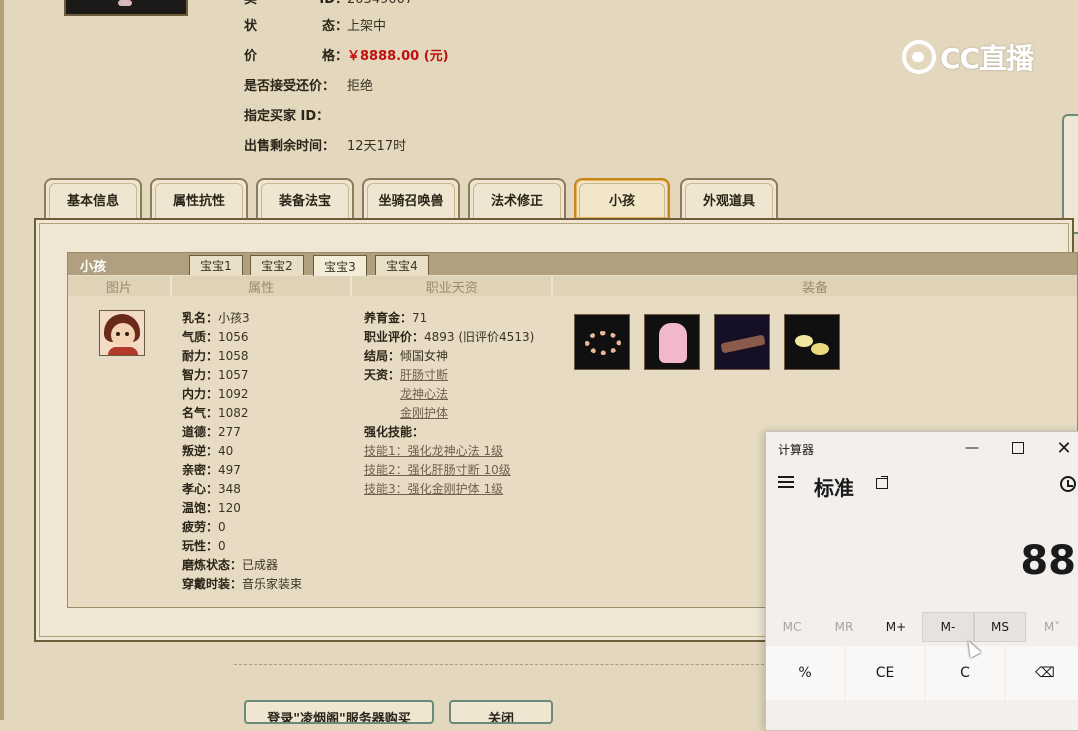 Image resolution: width=1078 pixels, height=731 pixels. Describe the element at coordinates (325, 146) in the screenshot. I see `remaining-row: 出售剩余时间： 12天17时` at that location.